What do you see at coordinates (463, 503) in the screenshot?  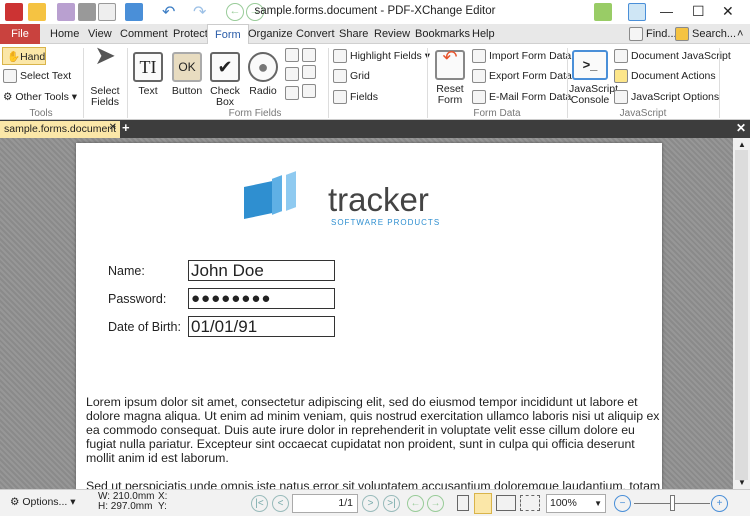 I see `single-page-icon` at bounding box center [463, 503].